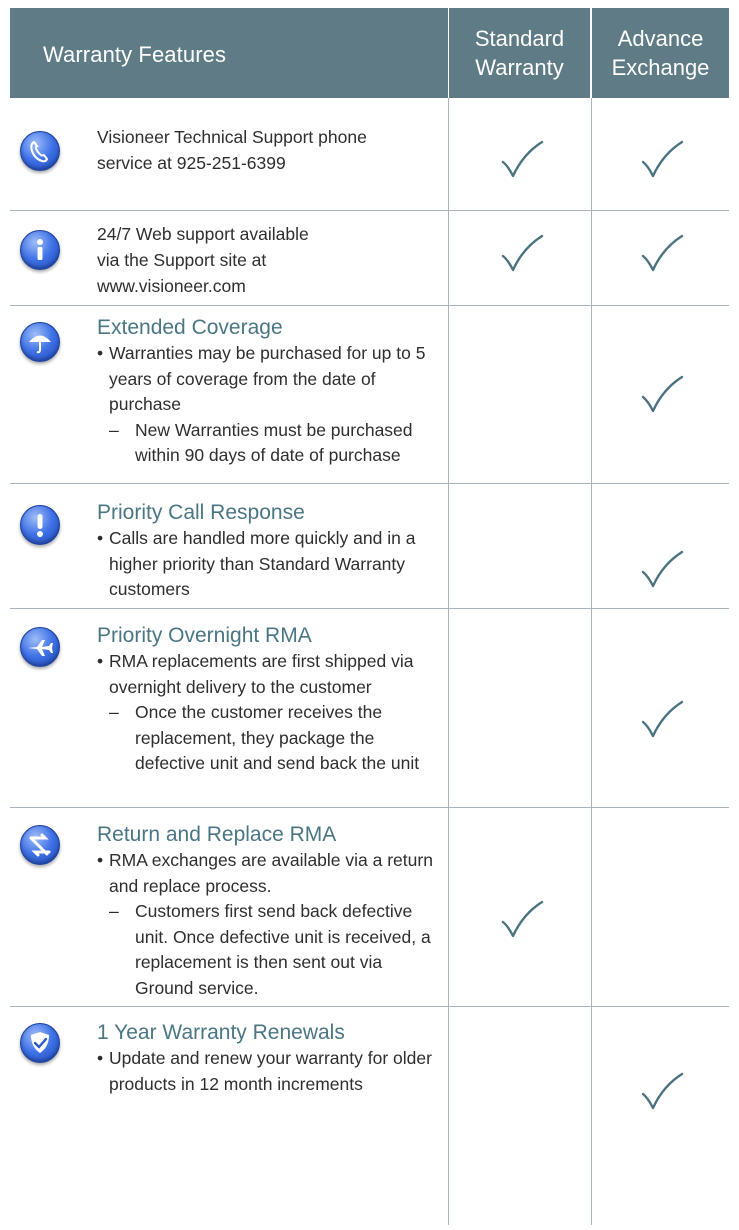  I want to click on column-divider-features, so click(448, 661).